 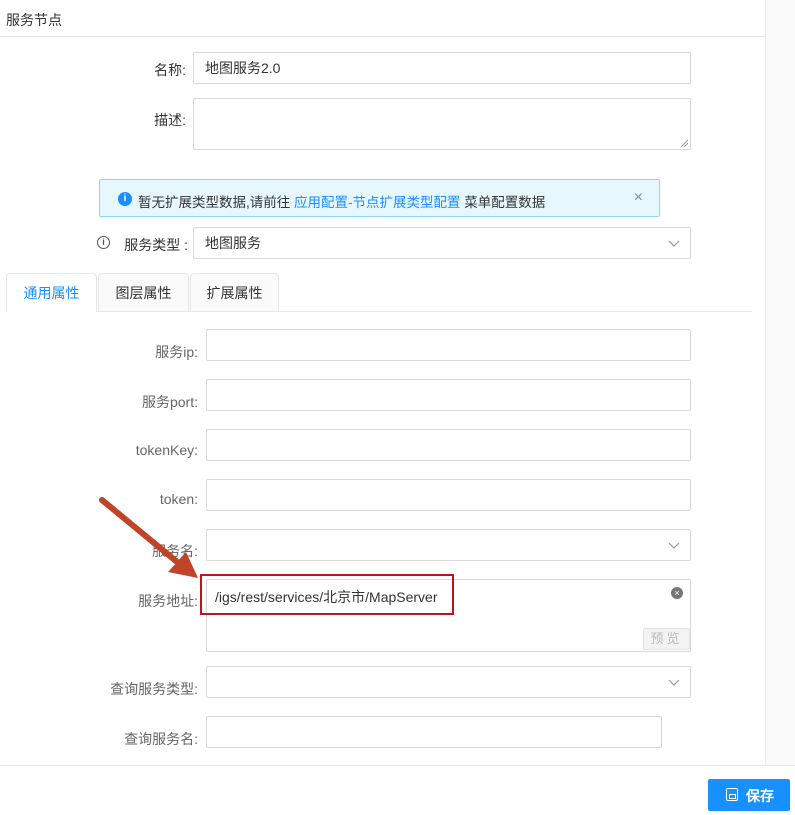 I want to click on annotation-highlight-box, so click(x=327, y=594).